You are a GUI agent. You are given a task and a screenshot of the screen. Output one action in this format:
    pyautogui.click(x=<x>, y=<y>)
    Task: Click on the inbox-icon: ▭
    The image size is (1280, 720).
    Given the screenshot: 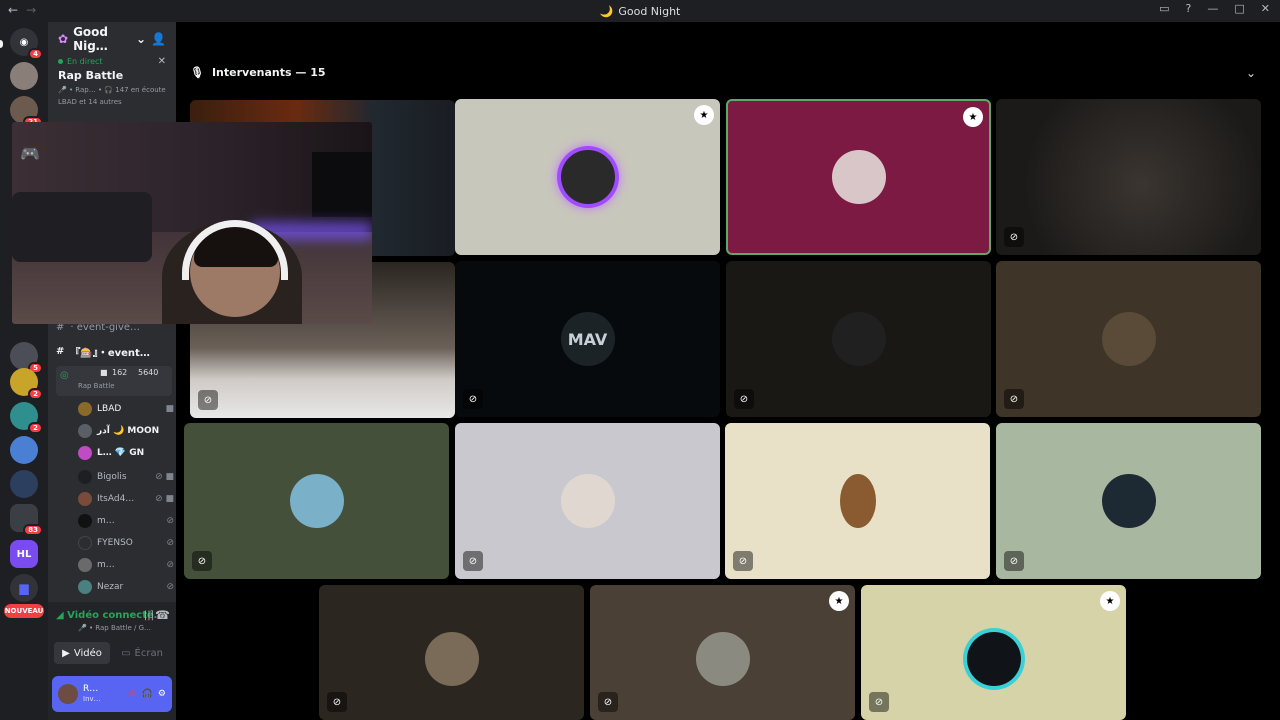 What is the action you would take?
    pyautogui.click(x=1164, y=8)
    